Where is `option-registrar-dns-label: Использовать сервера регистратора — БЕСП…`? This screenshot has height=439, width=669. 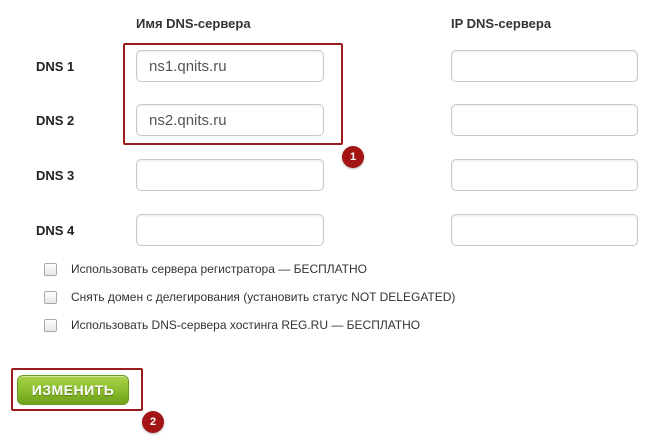
option-registrar-dns-label: Использовать сервера регистратора — БЕСП… is located at coordinates (219, 269).